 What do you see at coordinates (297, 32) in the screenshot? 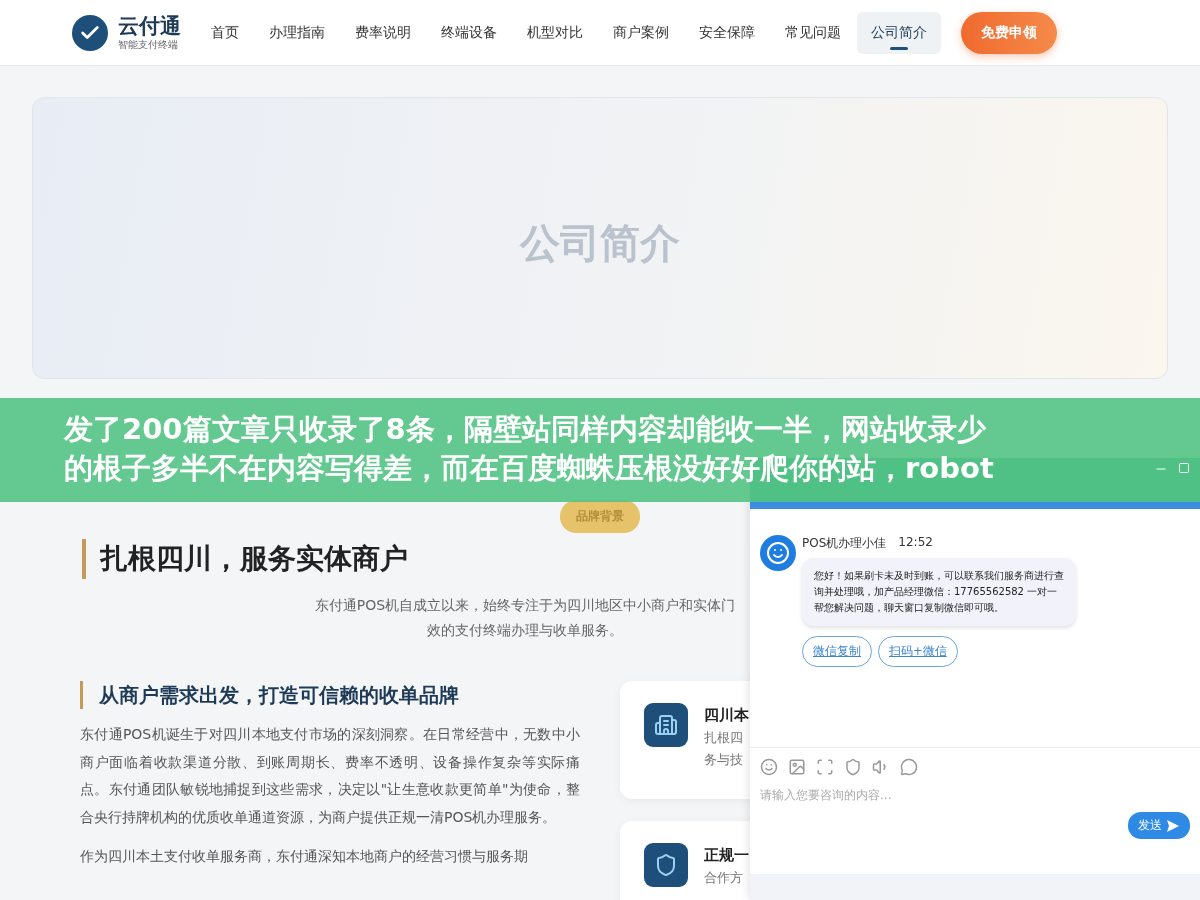
I see `nav-link: 办理指南` at bounding box center [297, 32].